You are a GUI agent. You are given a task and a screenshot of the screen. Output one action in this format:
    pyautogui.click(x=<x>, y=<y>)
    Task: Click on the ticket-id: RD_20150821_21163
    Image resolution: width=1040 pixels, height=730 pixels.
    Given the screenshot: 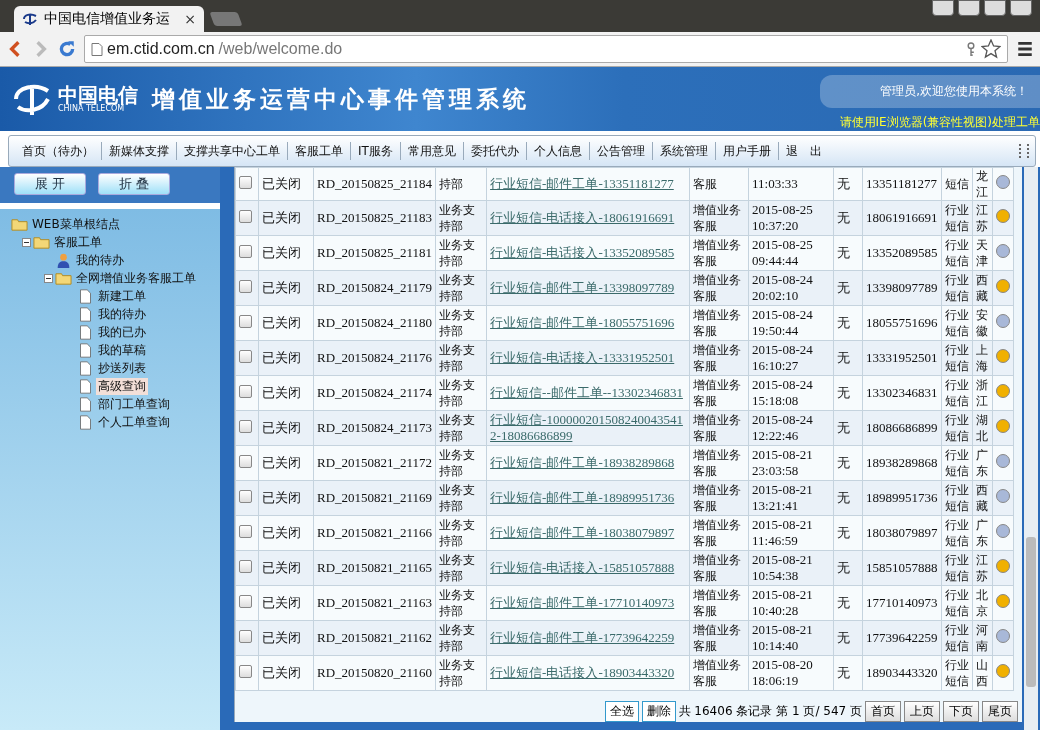 What is the action you would take?
    pyautogui.click(x=375, y=602)
    